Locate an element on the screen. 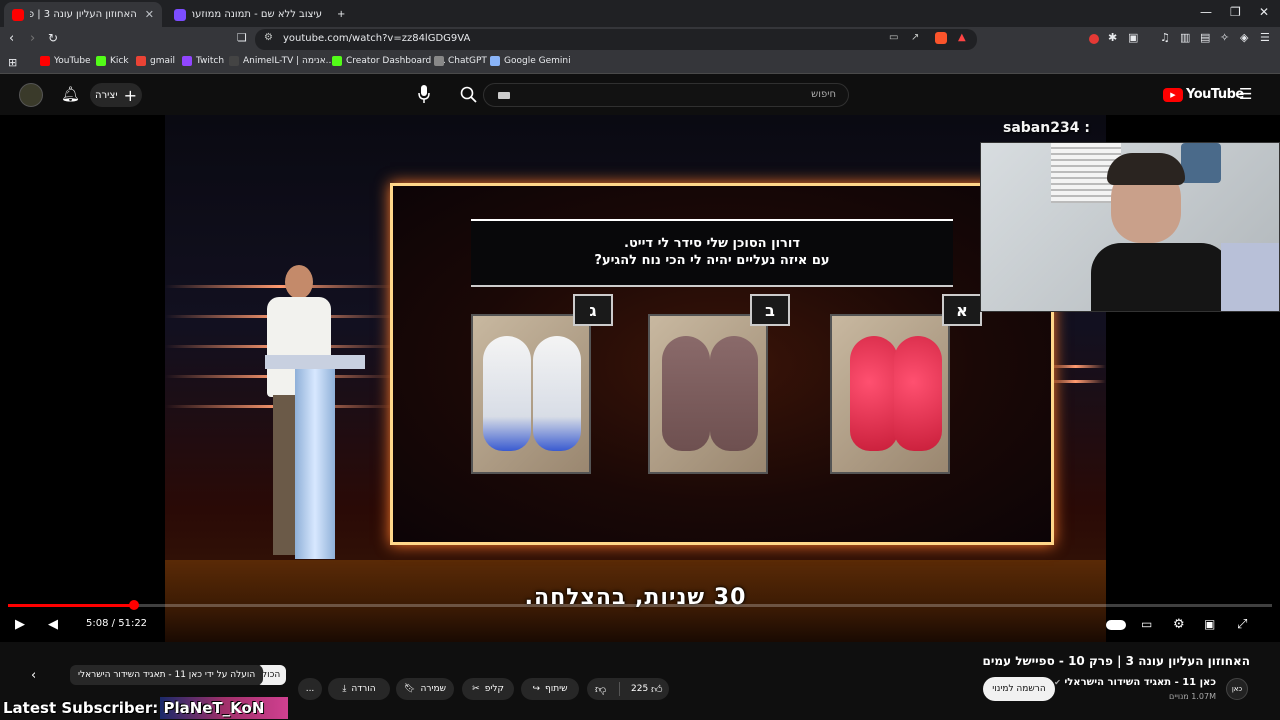 This screenshot has height=720, width=1280. ai-icon: ✧ is located at coordinates (1224, 37).